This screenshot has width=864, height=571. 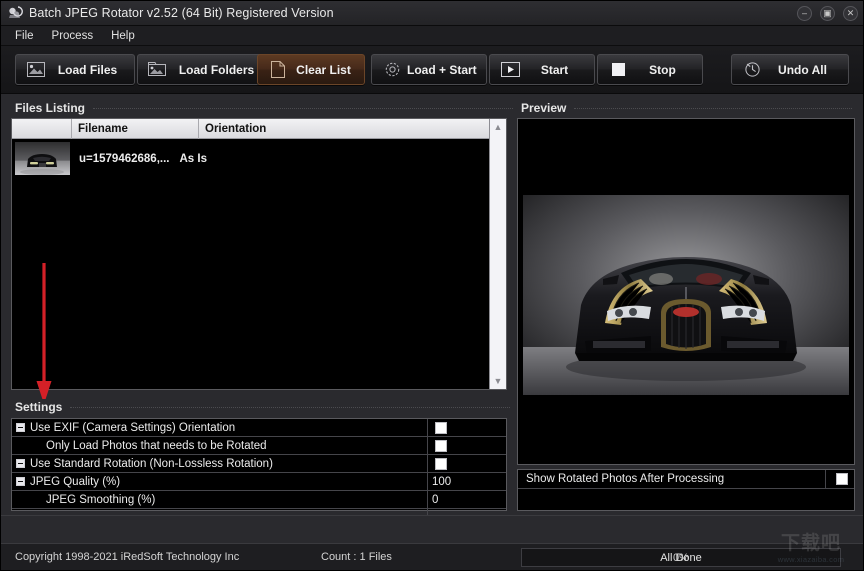 I want to click on play-icon, so click(x=510, y=70).